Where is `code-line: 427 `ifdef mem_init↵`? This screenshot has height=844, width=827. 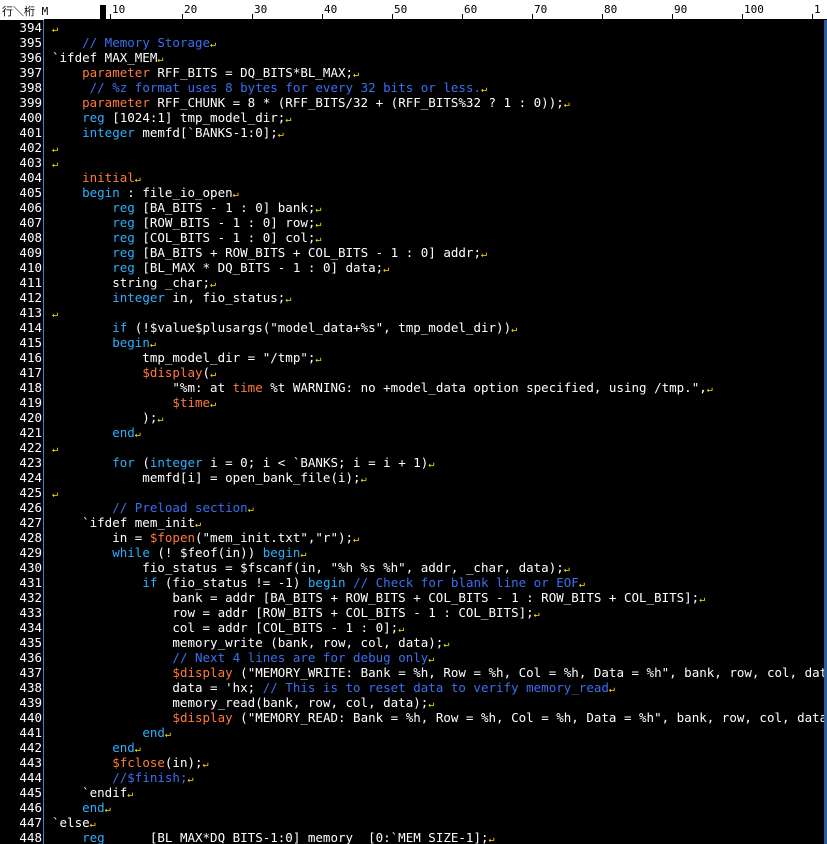
code-line: 427 `ifdef mem_init↵ is located at coordinates (413, 522).